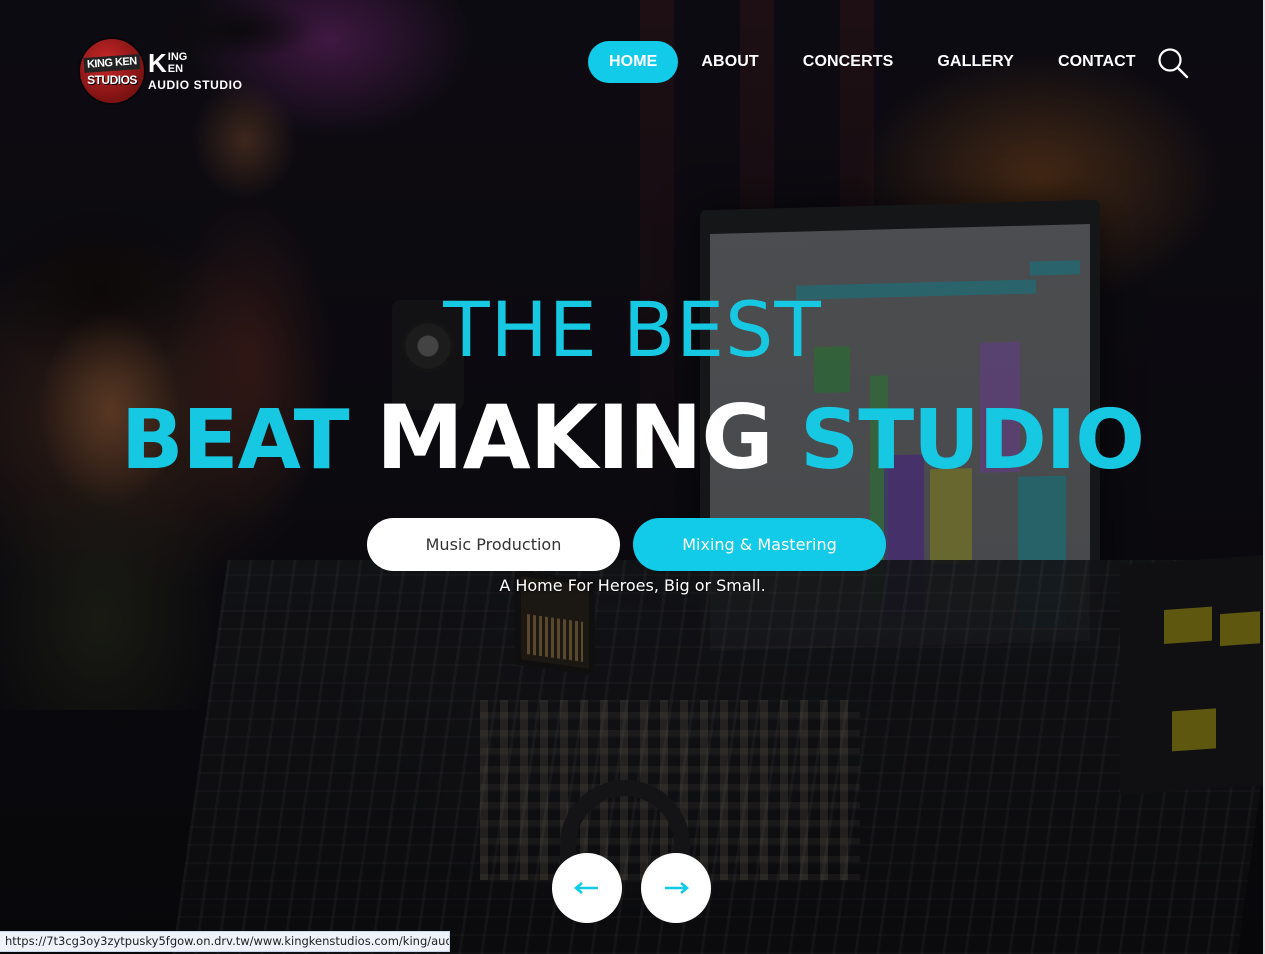 The image size is (1265, 954). Describe the element at coordinates (729, 62) in the screenshot. I see `nav-item-about: ABOUT` at that location.